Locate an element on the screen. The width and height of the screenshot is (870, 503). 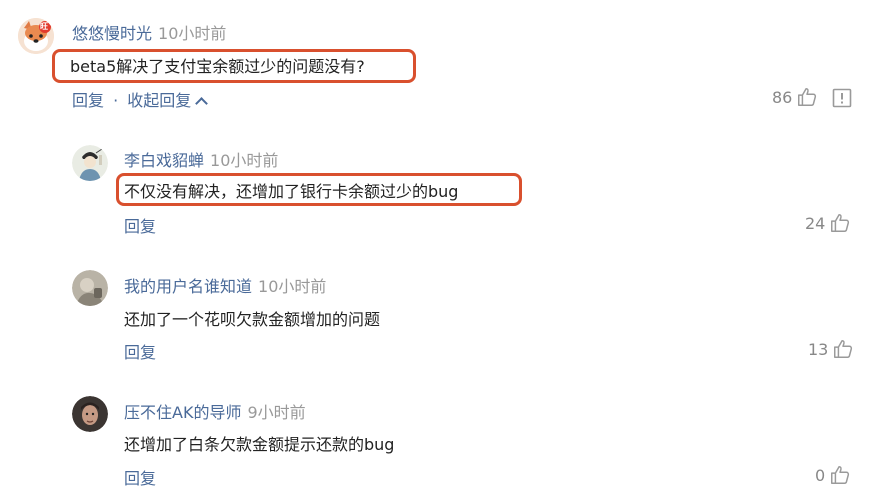
like-button: 86 is located at coordinates (795, 97).